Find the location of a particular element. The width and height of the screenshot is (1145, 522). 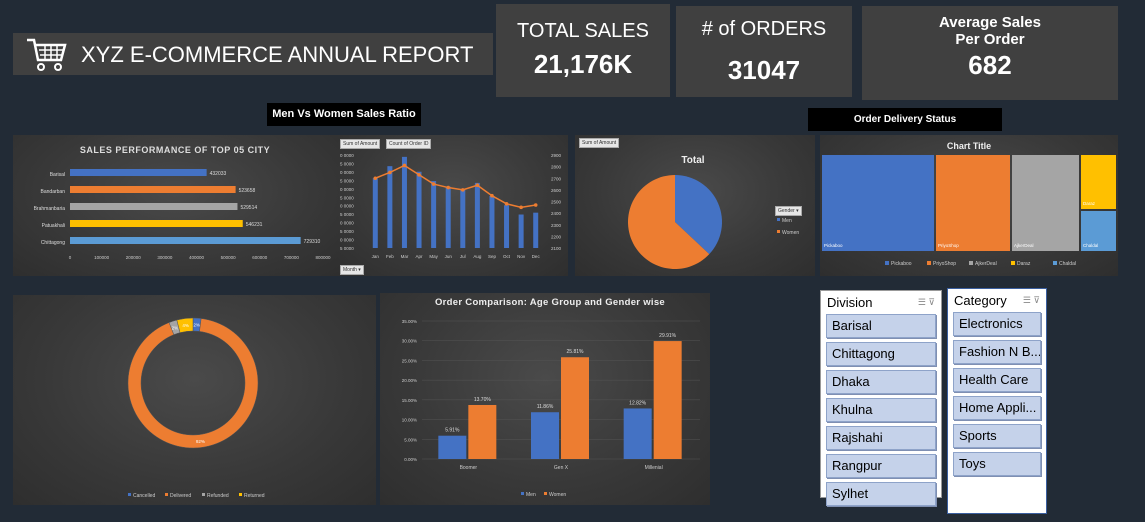

treemap-tile is located at coordinates (878, 203).